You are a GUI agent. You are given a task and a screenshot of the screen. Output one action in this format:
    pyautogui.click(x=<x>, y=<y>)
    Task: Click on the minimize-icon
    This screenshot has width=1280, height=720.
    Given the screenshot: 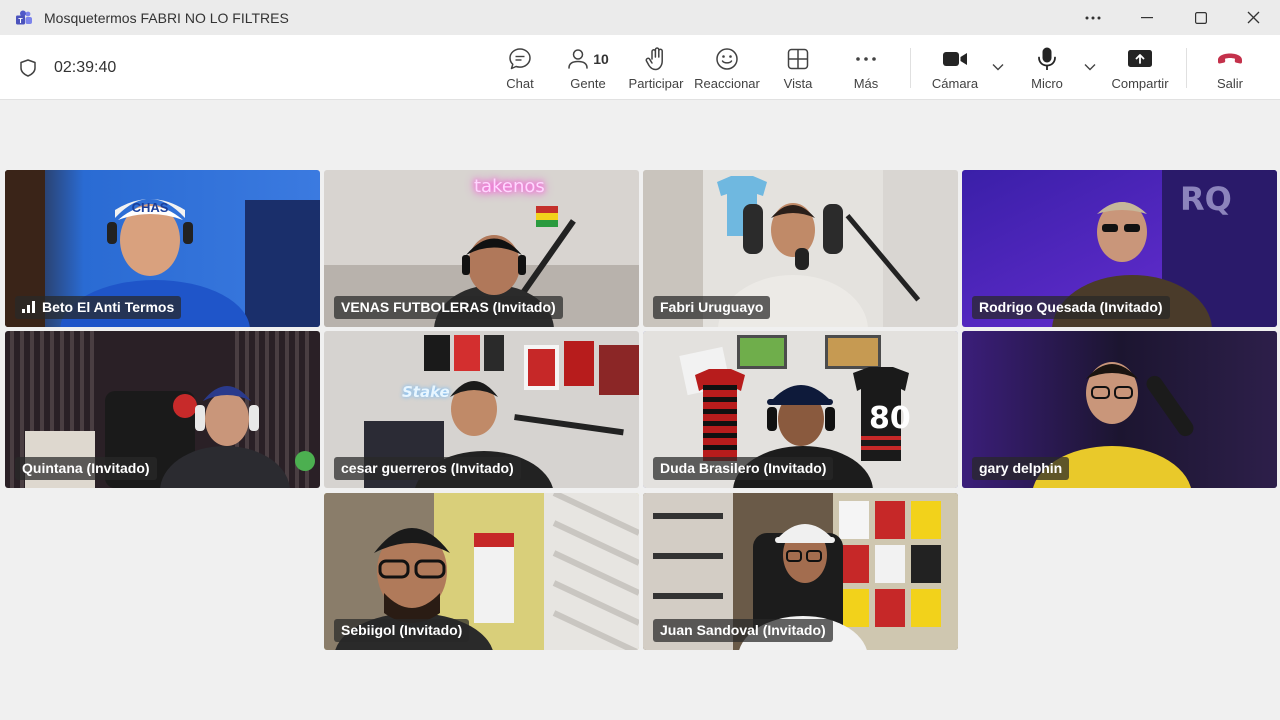 What is the action you would take?
    pyautogui.click(x=1147, y=17)
    